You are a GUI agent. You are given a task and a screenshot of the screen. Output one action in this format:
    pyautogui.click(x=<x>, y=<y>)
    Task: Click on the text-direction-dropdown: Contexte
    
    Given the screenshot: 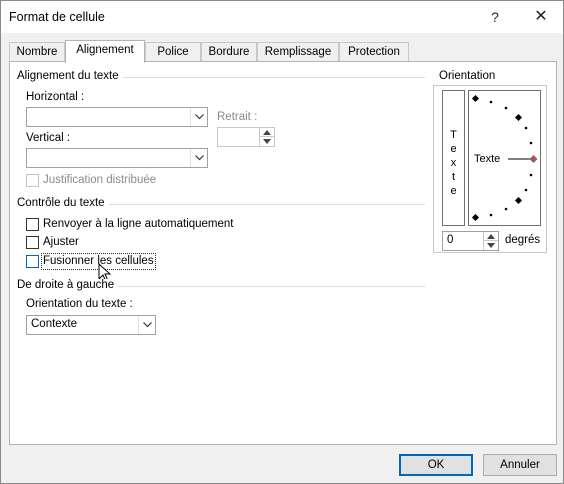 What is the action you would take?
    pyautogui.click(x=91, y=325)
    